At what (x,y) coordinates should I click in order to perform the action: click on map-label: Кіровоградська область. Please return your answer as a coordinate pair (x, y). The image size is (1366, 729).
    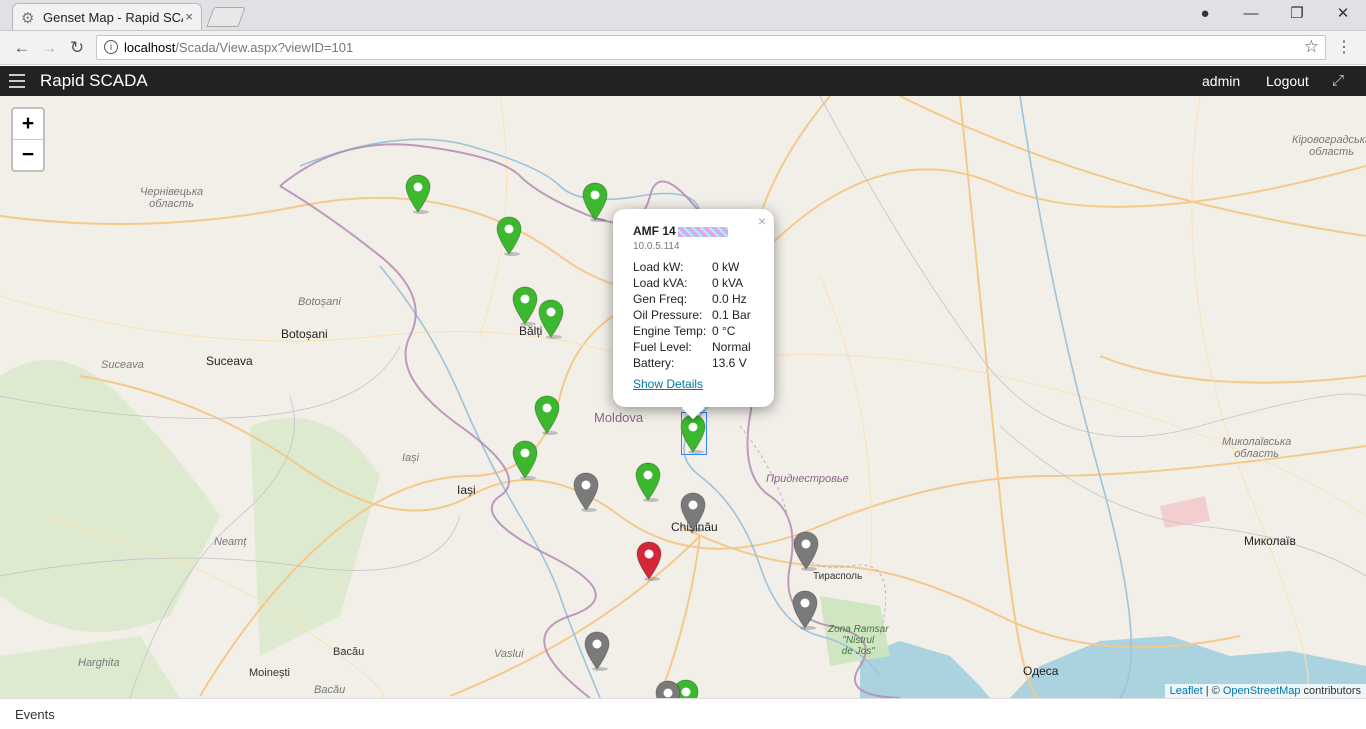
    Looking at the image, I should click on (1329, 146).